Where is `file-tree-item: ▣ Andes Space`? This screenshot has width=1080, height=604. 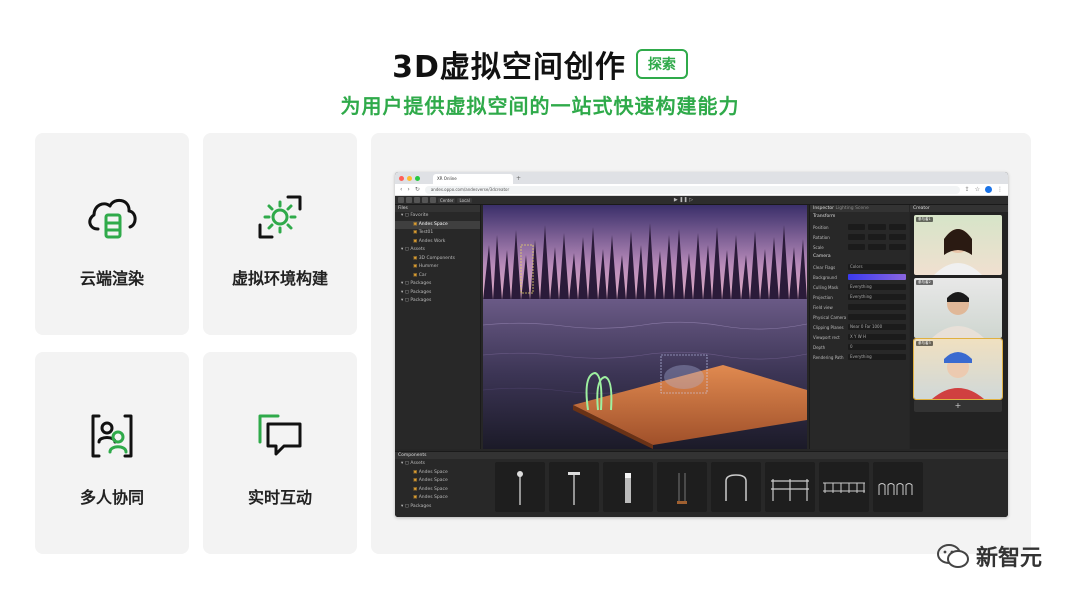 file-tree-item: ▣ Andes Space is located at coordinates (437, 224).